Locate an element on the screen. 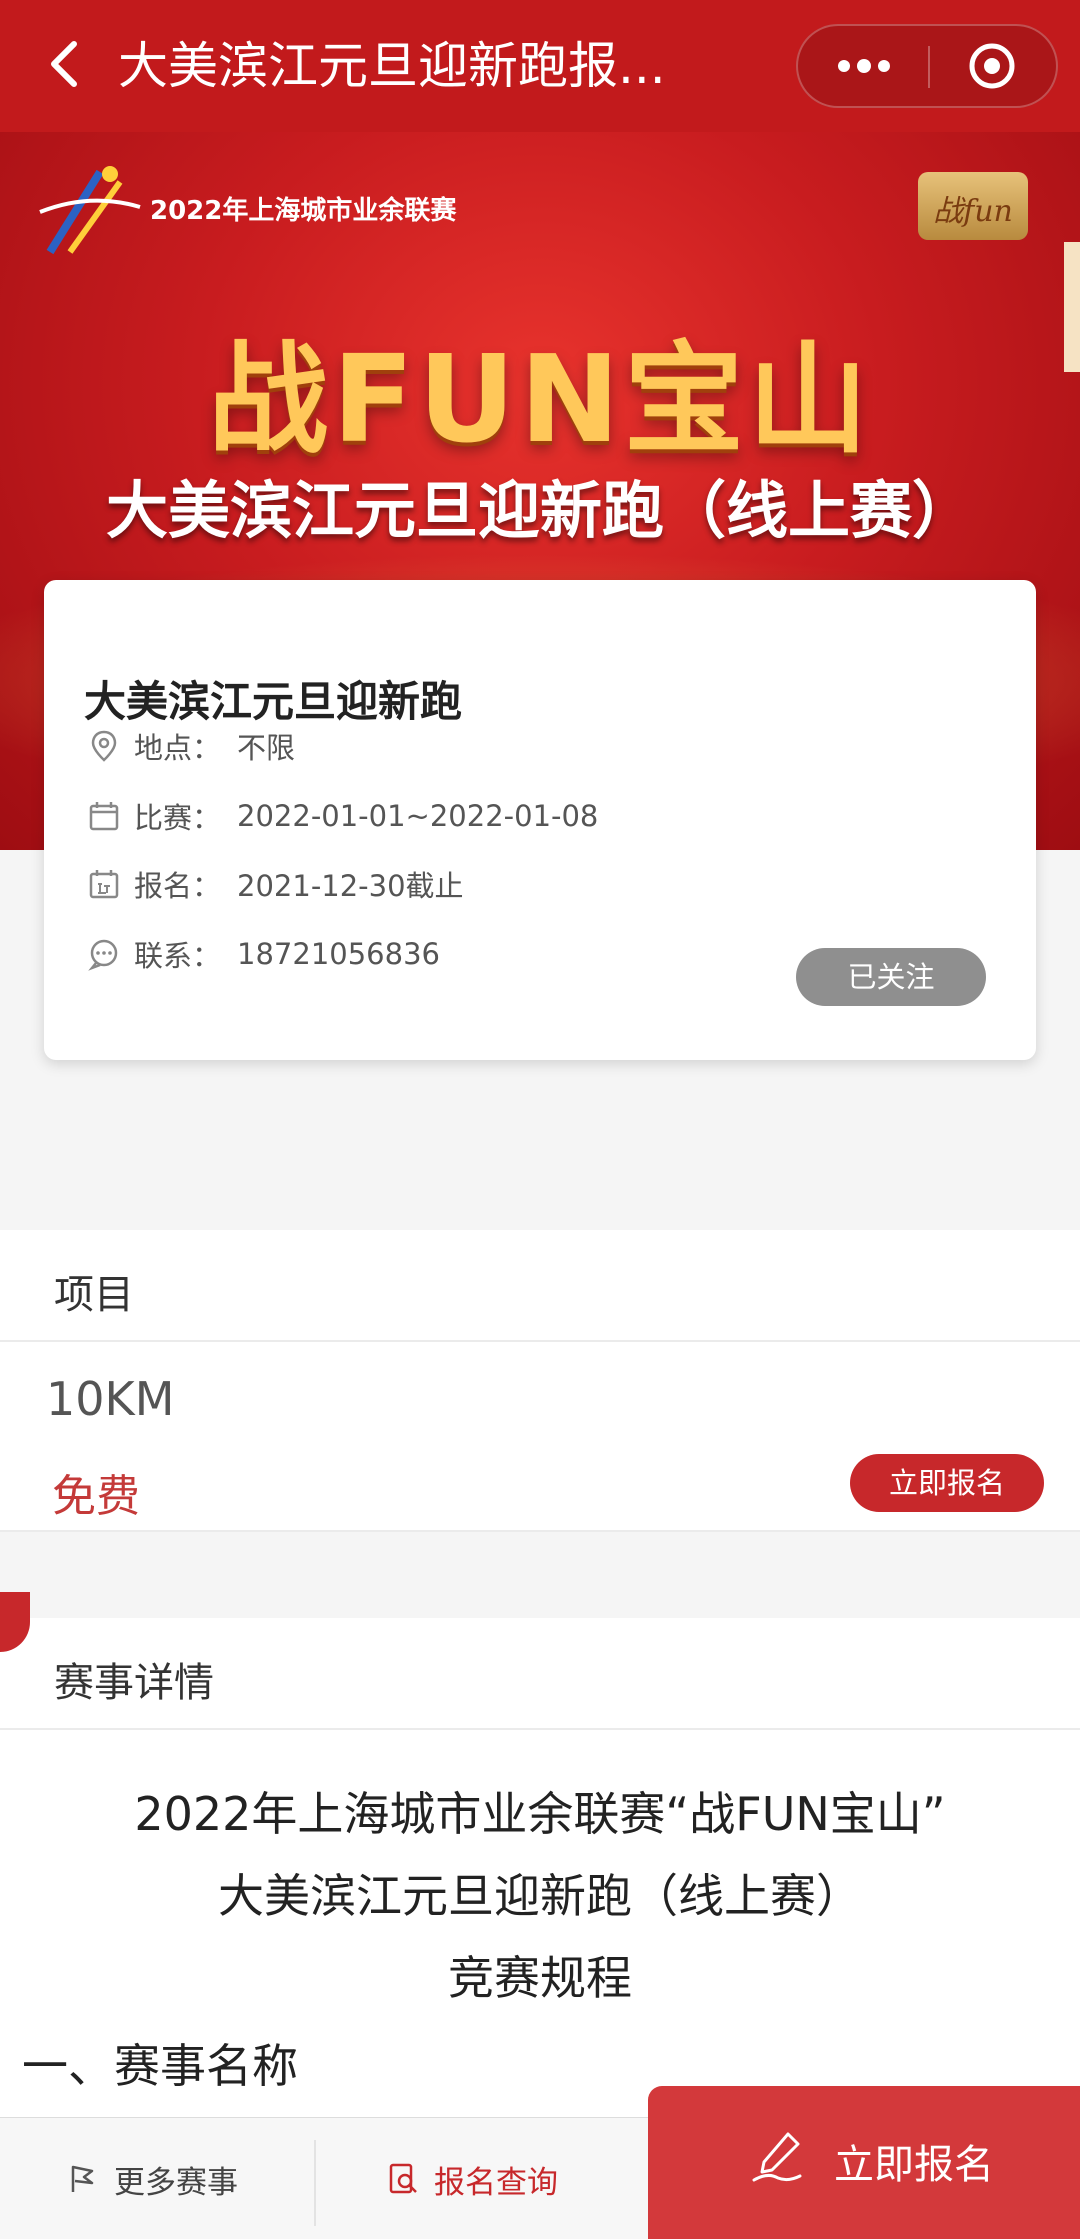 The image size is (1080, 2239). signup-deadline-row: 报名： 2021-12-30截止 is located at coordinates (275, 884).